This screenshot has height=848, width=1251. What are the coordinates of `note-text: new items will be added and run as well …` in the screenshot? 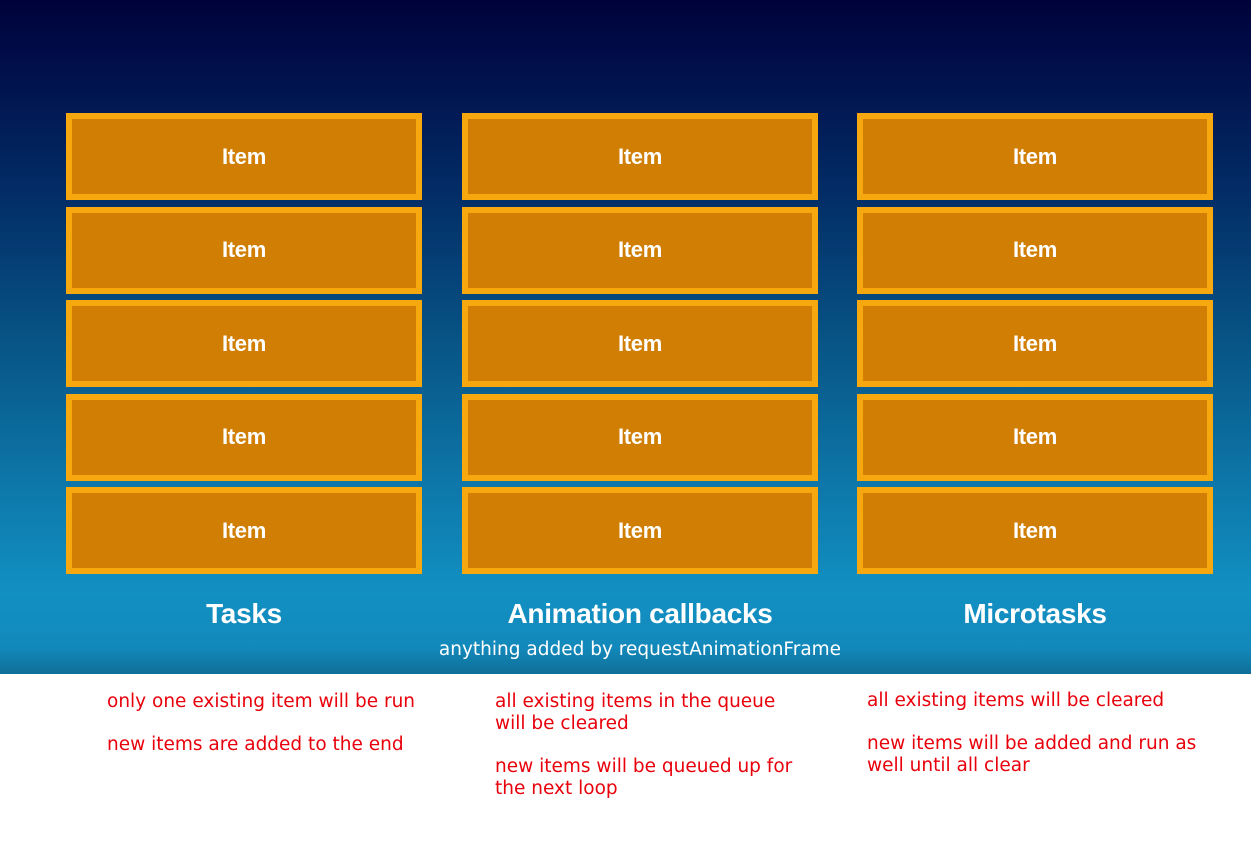 It's located at (1032, 754).